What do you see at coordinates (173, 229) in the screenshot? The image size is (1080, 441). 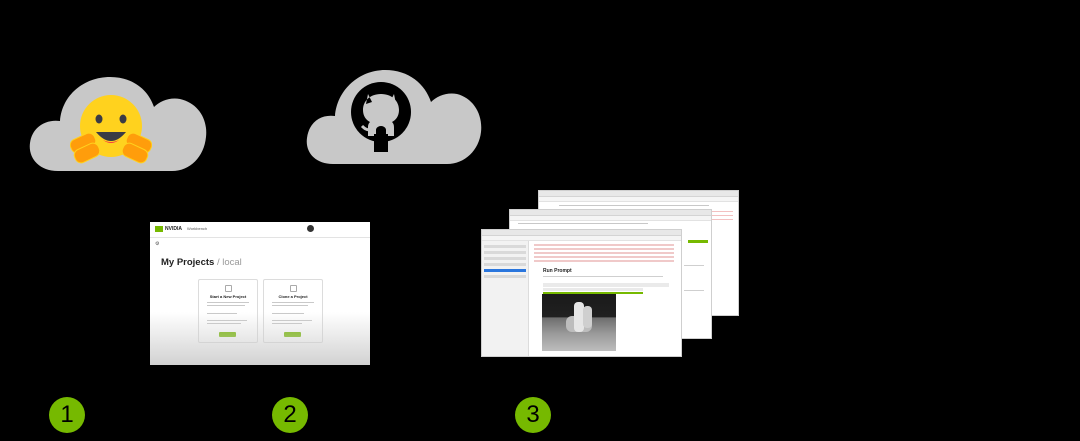 I see `workbench-brand: NVIDIA` at bounding box center [173, 229].